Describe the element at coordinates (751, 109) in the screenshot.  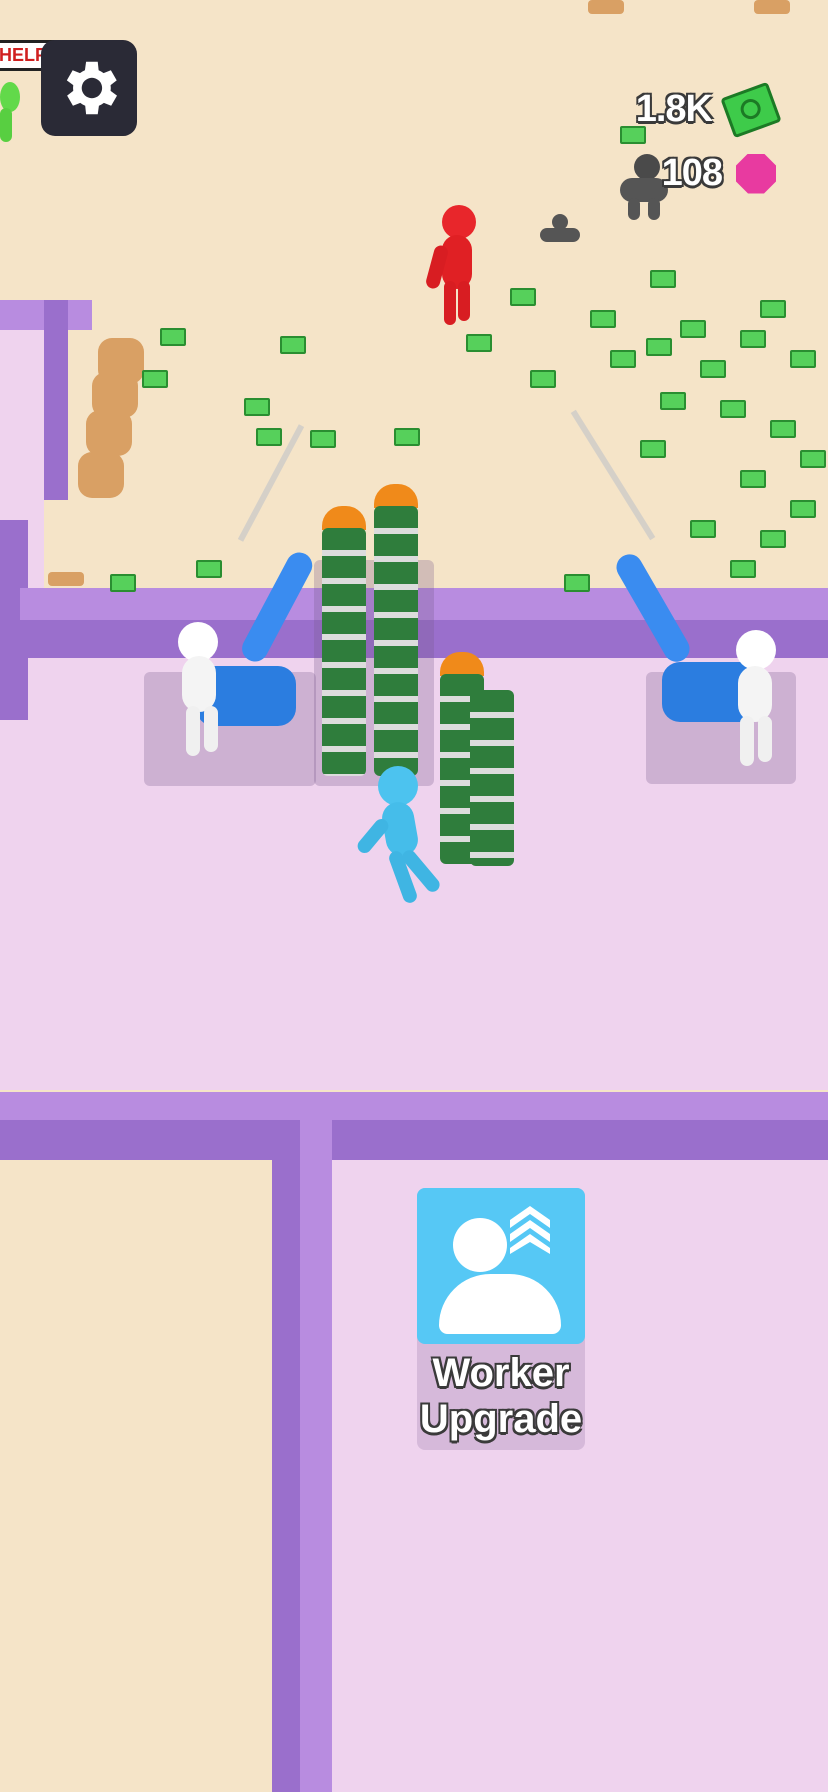
I see `cash-icon` at that location.